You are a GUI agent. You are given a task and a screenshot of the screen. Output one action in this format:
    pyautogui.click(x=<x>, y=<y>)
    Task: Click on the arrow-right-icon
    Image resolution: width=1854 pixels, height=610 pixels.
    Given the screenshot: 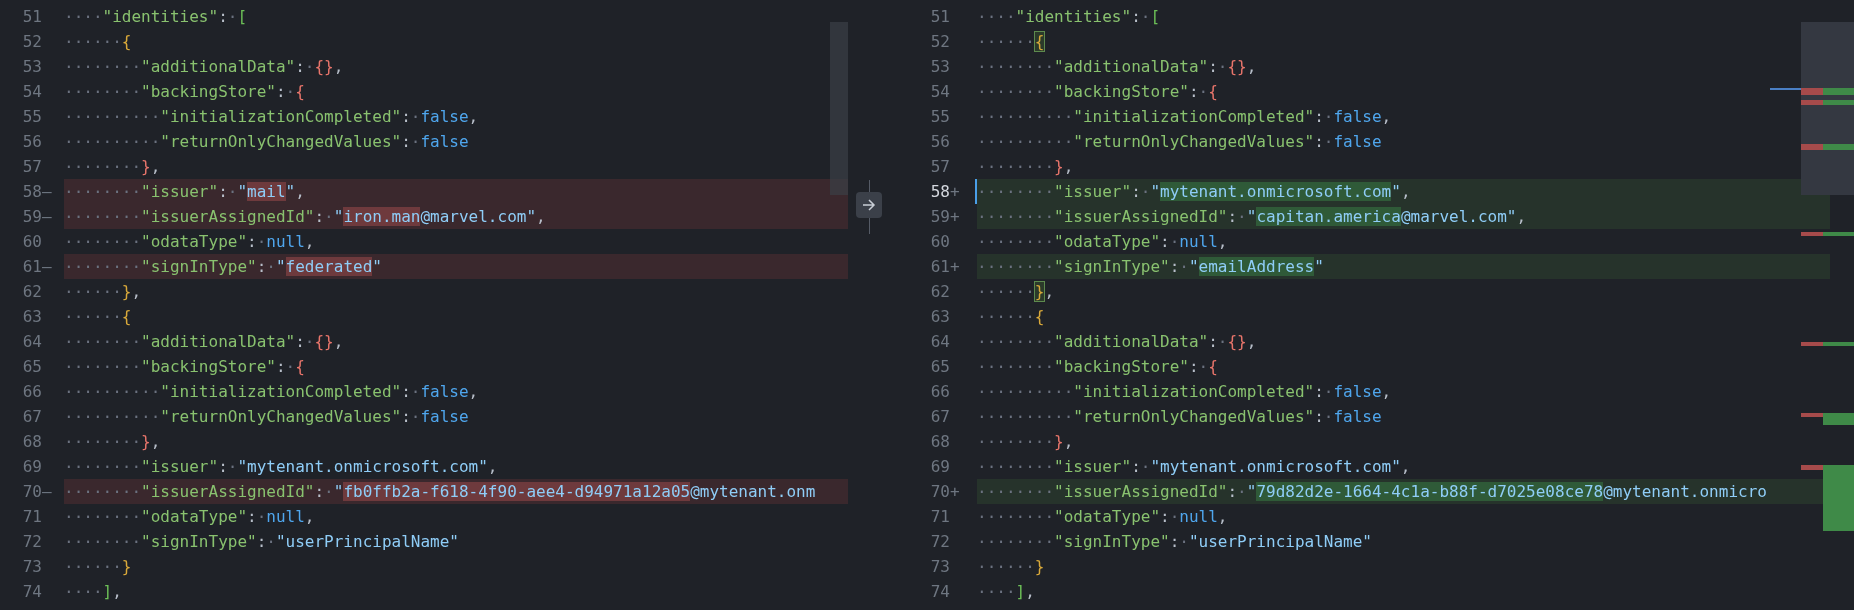 What is the action you would take?
    pyautogui.click(x=869, y=205)
    